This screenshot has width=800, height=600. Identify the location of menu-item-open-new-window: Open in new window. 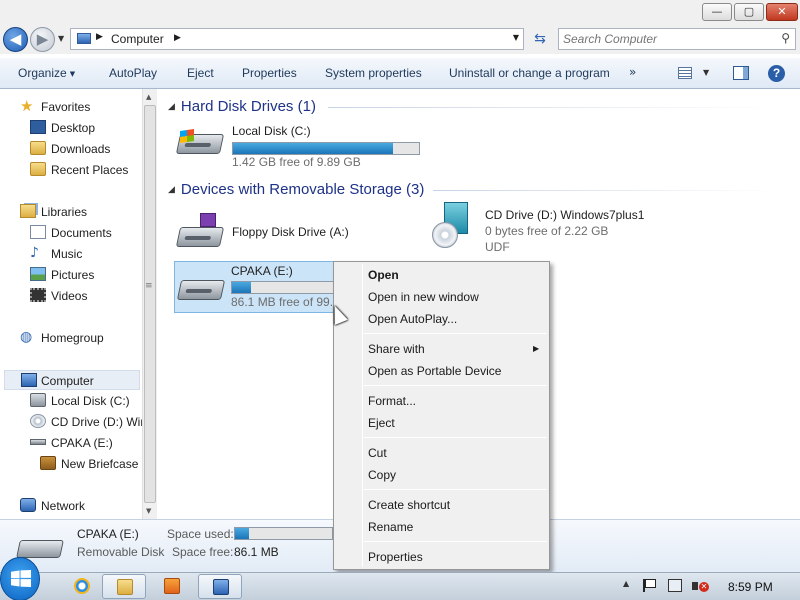
(423, 297).